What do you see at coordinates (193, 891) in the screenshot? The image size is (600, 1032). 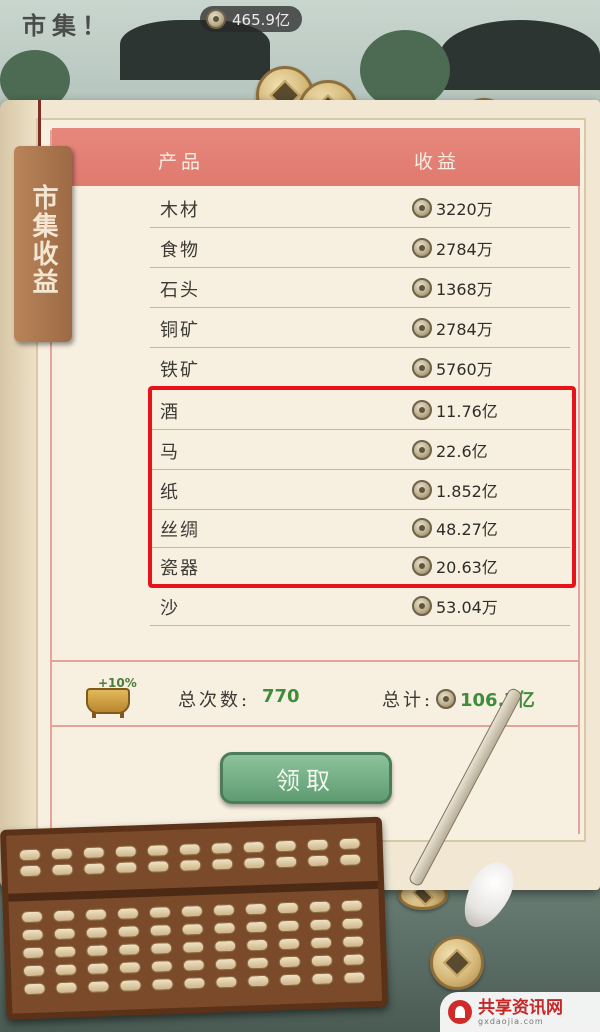 I see `abacus-beam` at bounding box center [193, 891].